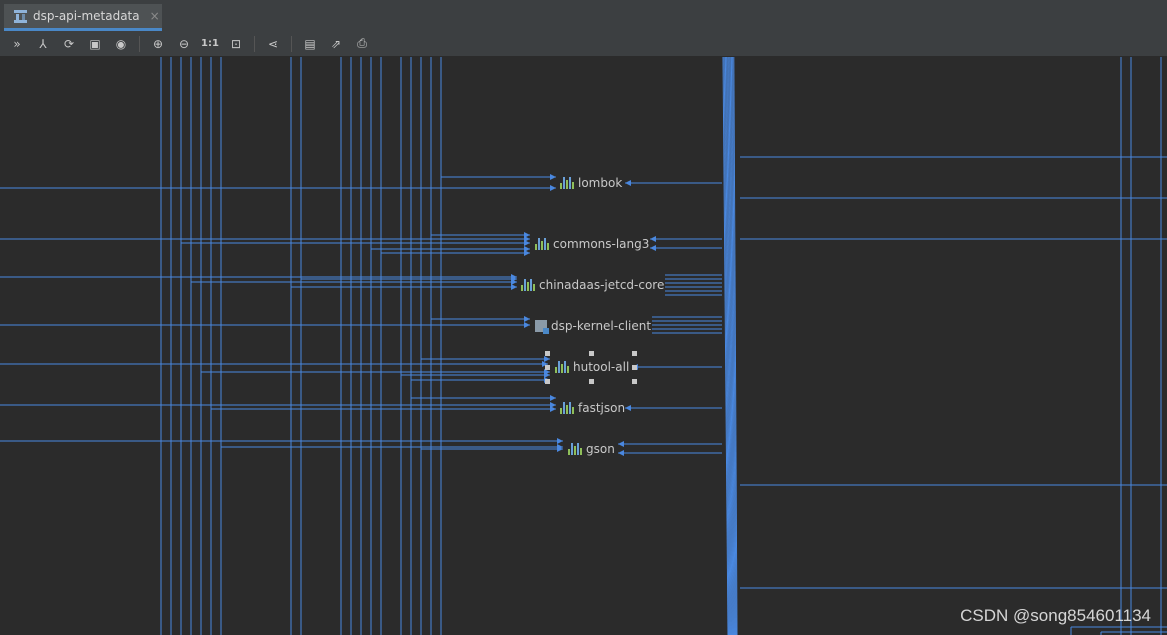 This screenshot has width=1167, height=635. I want to click on node-label: dsp-kernel-client, so click(601, 326).